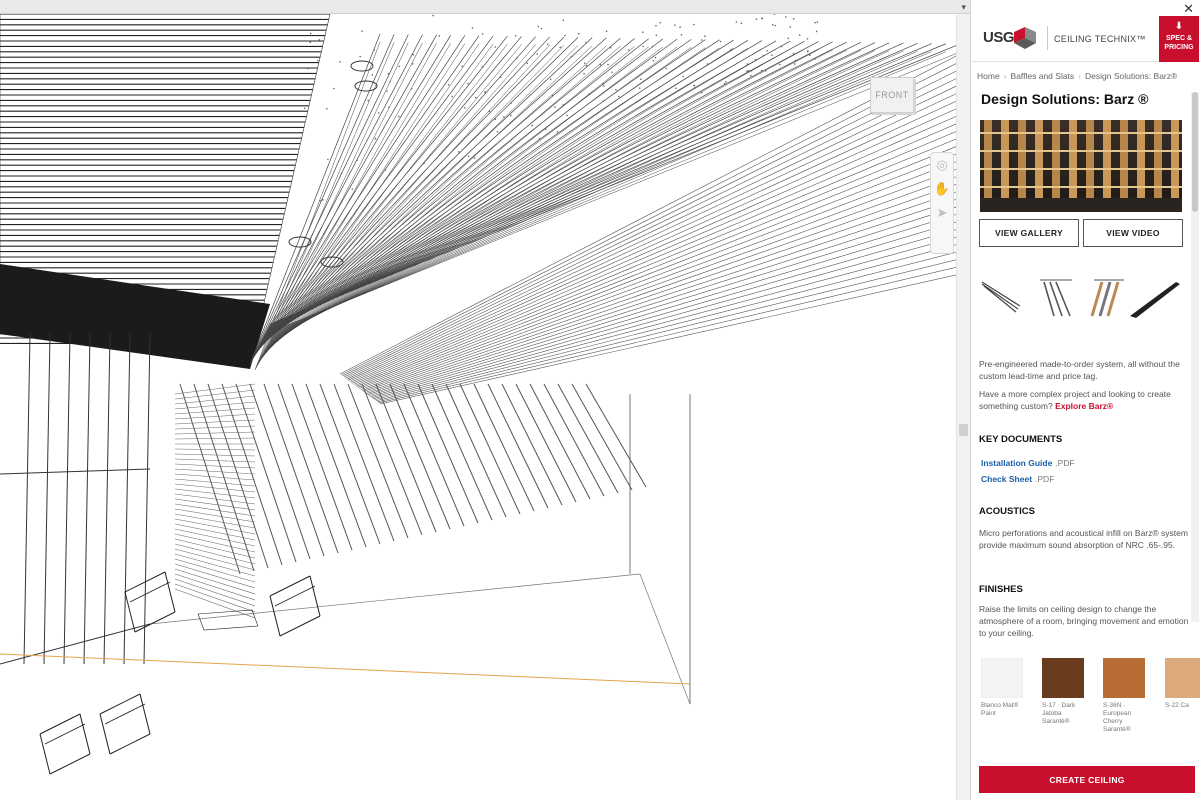 The height and width of the screenshot is (800, 1200). Describe the element at coordinates (1081, 233) in the screenshot. I see `media-buttons: VIEW GALLERY VIEW VIDEO` at that location.